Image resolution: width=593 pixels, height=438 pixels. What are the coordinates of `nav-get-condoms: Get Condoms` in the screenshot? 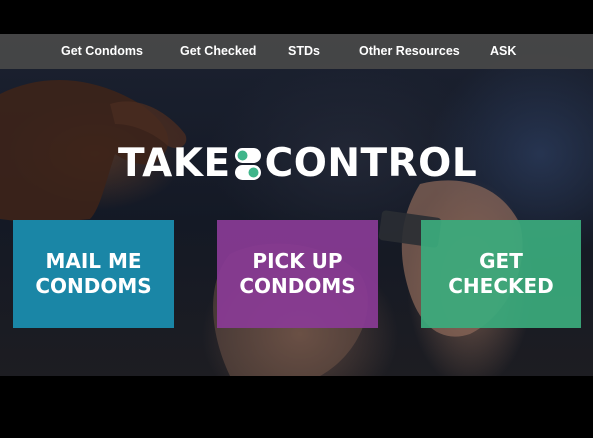 It's located at (102, 51).